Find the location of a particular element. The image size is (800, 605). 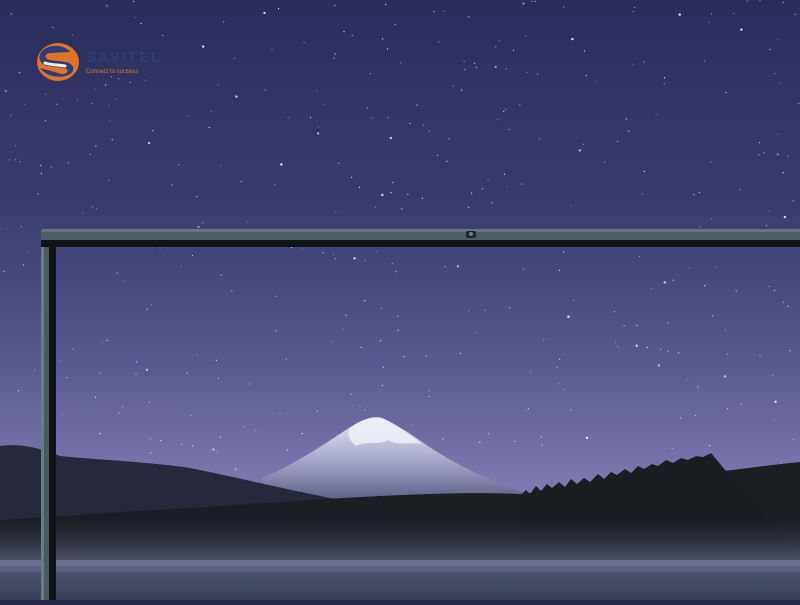

laptop-bezel-top is located at coordinates (420, 238).